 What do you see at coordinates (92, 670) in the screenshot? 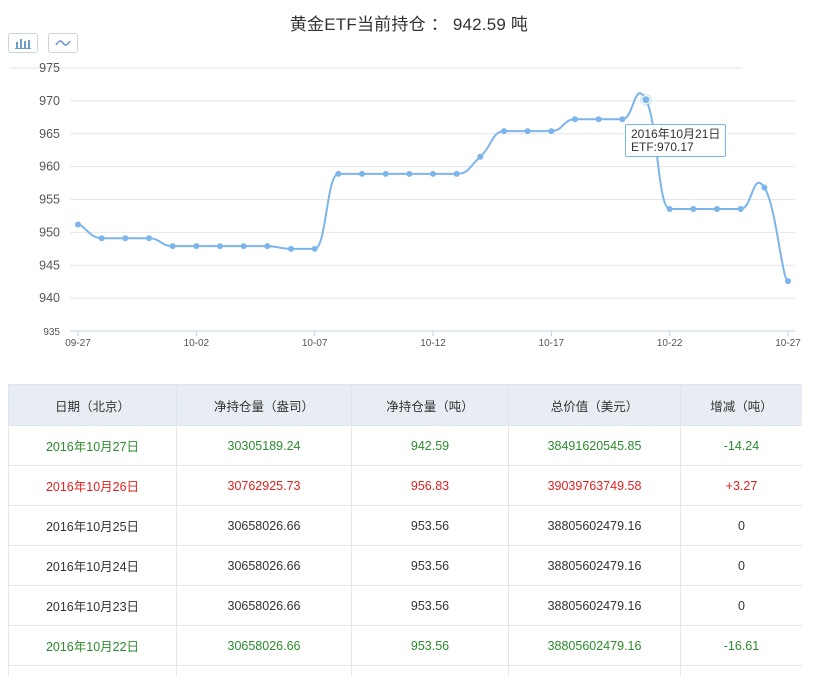
I see `table-cell: 2016年10月21日` at bounding box center [92, 670].